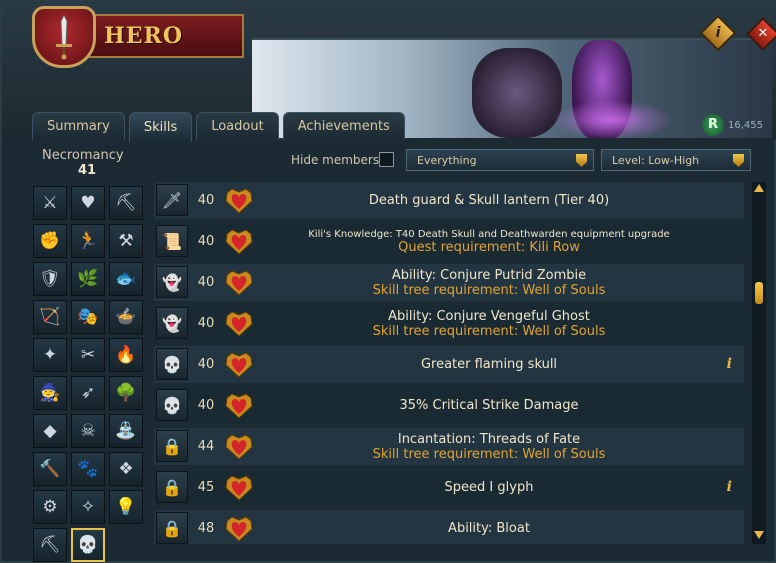  Describe the element at coordinates (78, 126) in the screenshot. I see `tab-summary: Summary` at that location.